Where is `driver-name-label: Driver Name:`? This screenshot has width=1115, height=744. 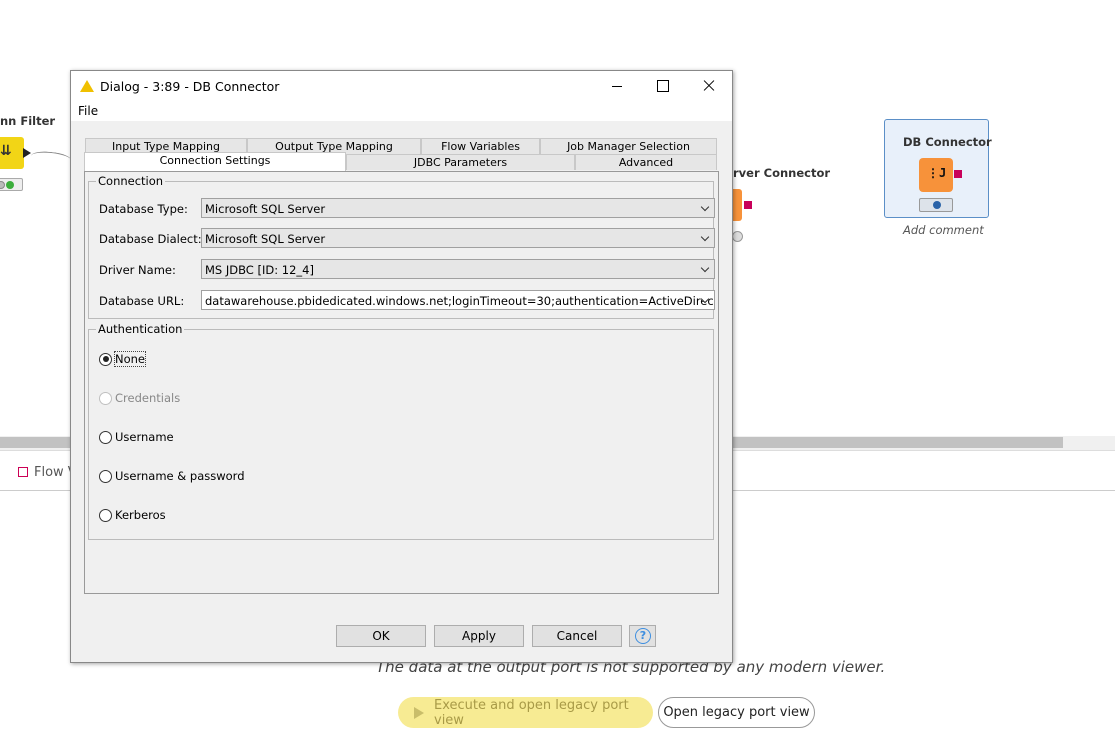
driver-name-label: Driver Name: is located at coordinates (137, 270).